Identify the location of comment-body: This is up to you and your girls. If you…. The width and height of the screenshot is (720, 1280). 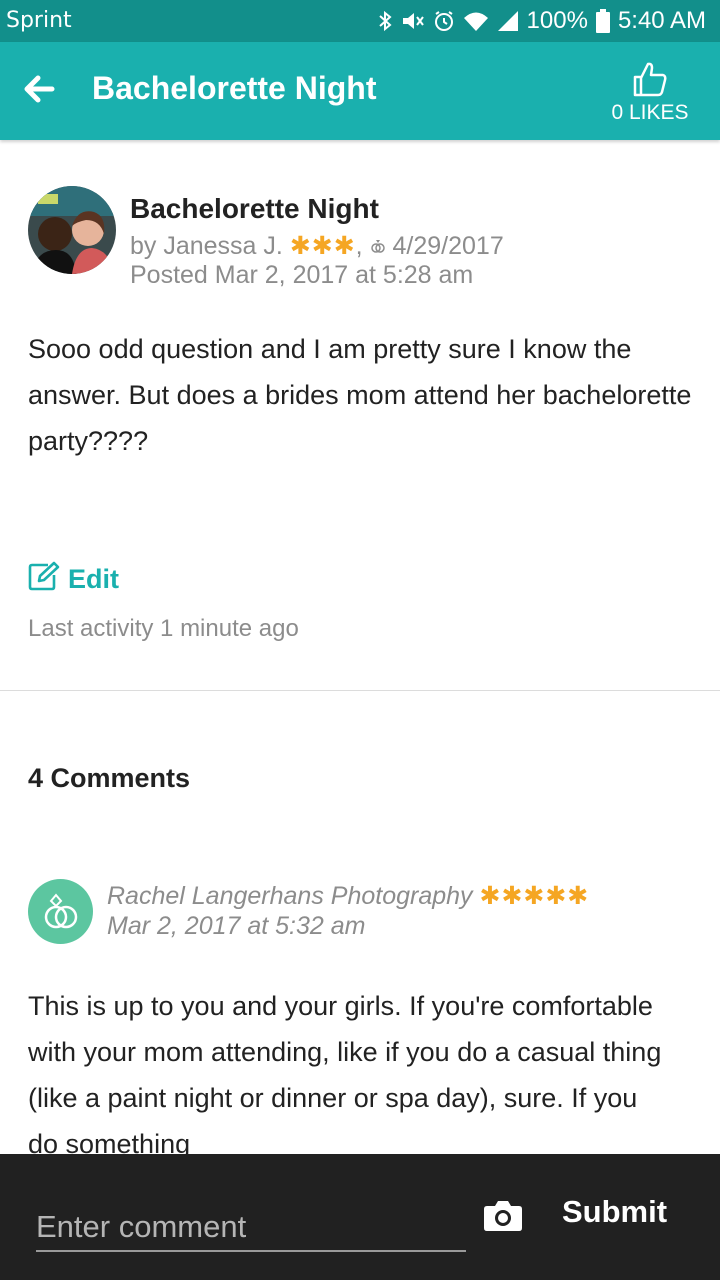
(345, 1073).